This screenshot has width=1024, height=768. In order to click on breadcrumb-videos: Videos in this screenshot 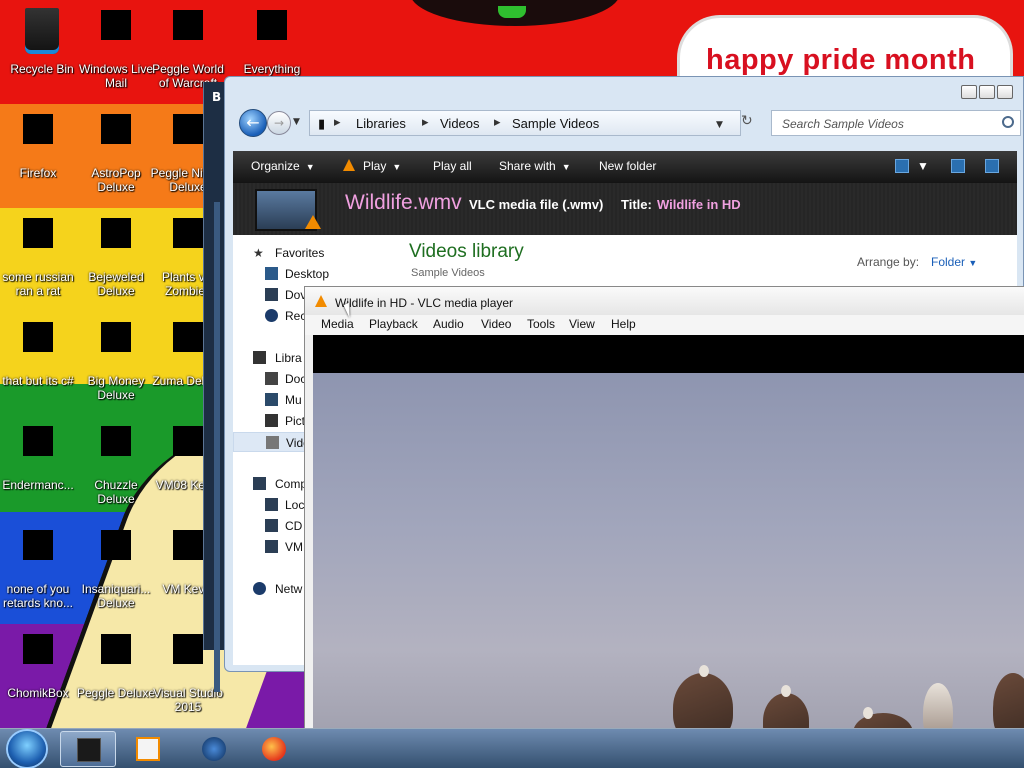, I will do `click(460, 123)`.